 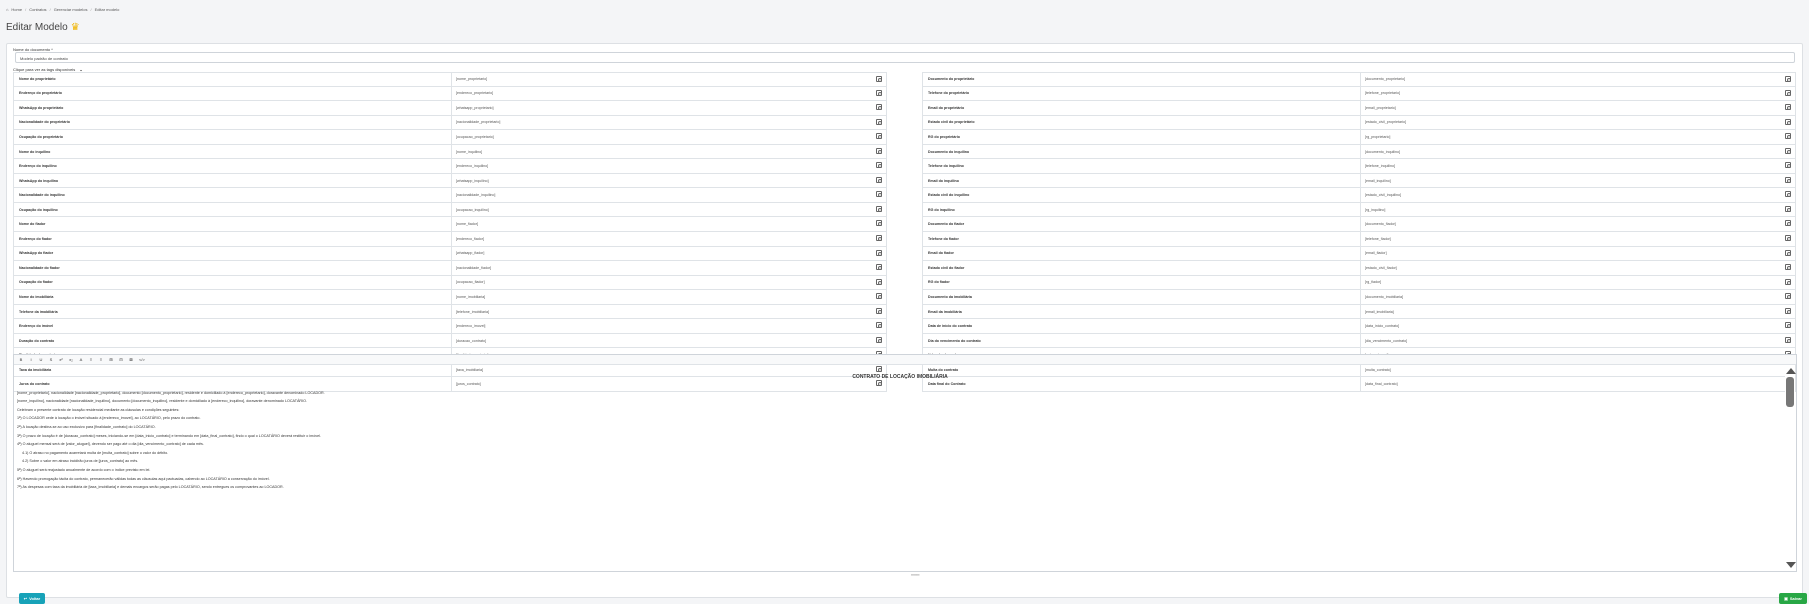 I want to click on scrollbar-thumb, so click(x=1790, y=392).